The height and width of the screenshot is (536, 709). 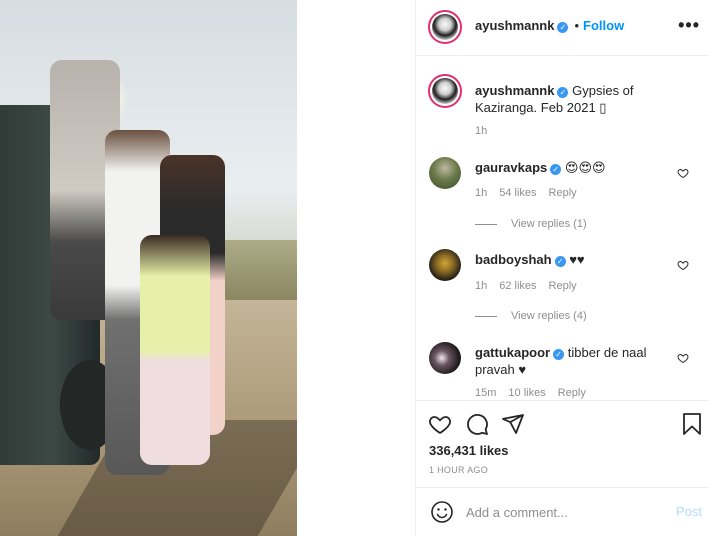 I want to click on comment-text: 😍😍😍, so click(x=585, y=167).